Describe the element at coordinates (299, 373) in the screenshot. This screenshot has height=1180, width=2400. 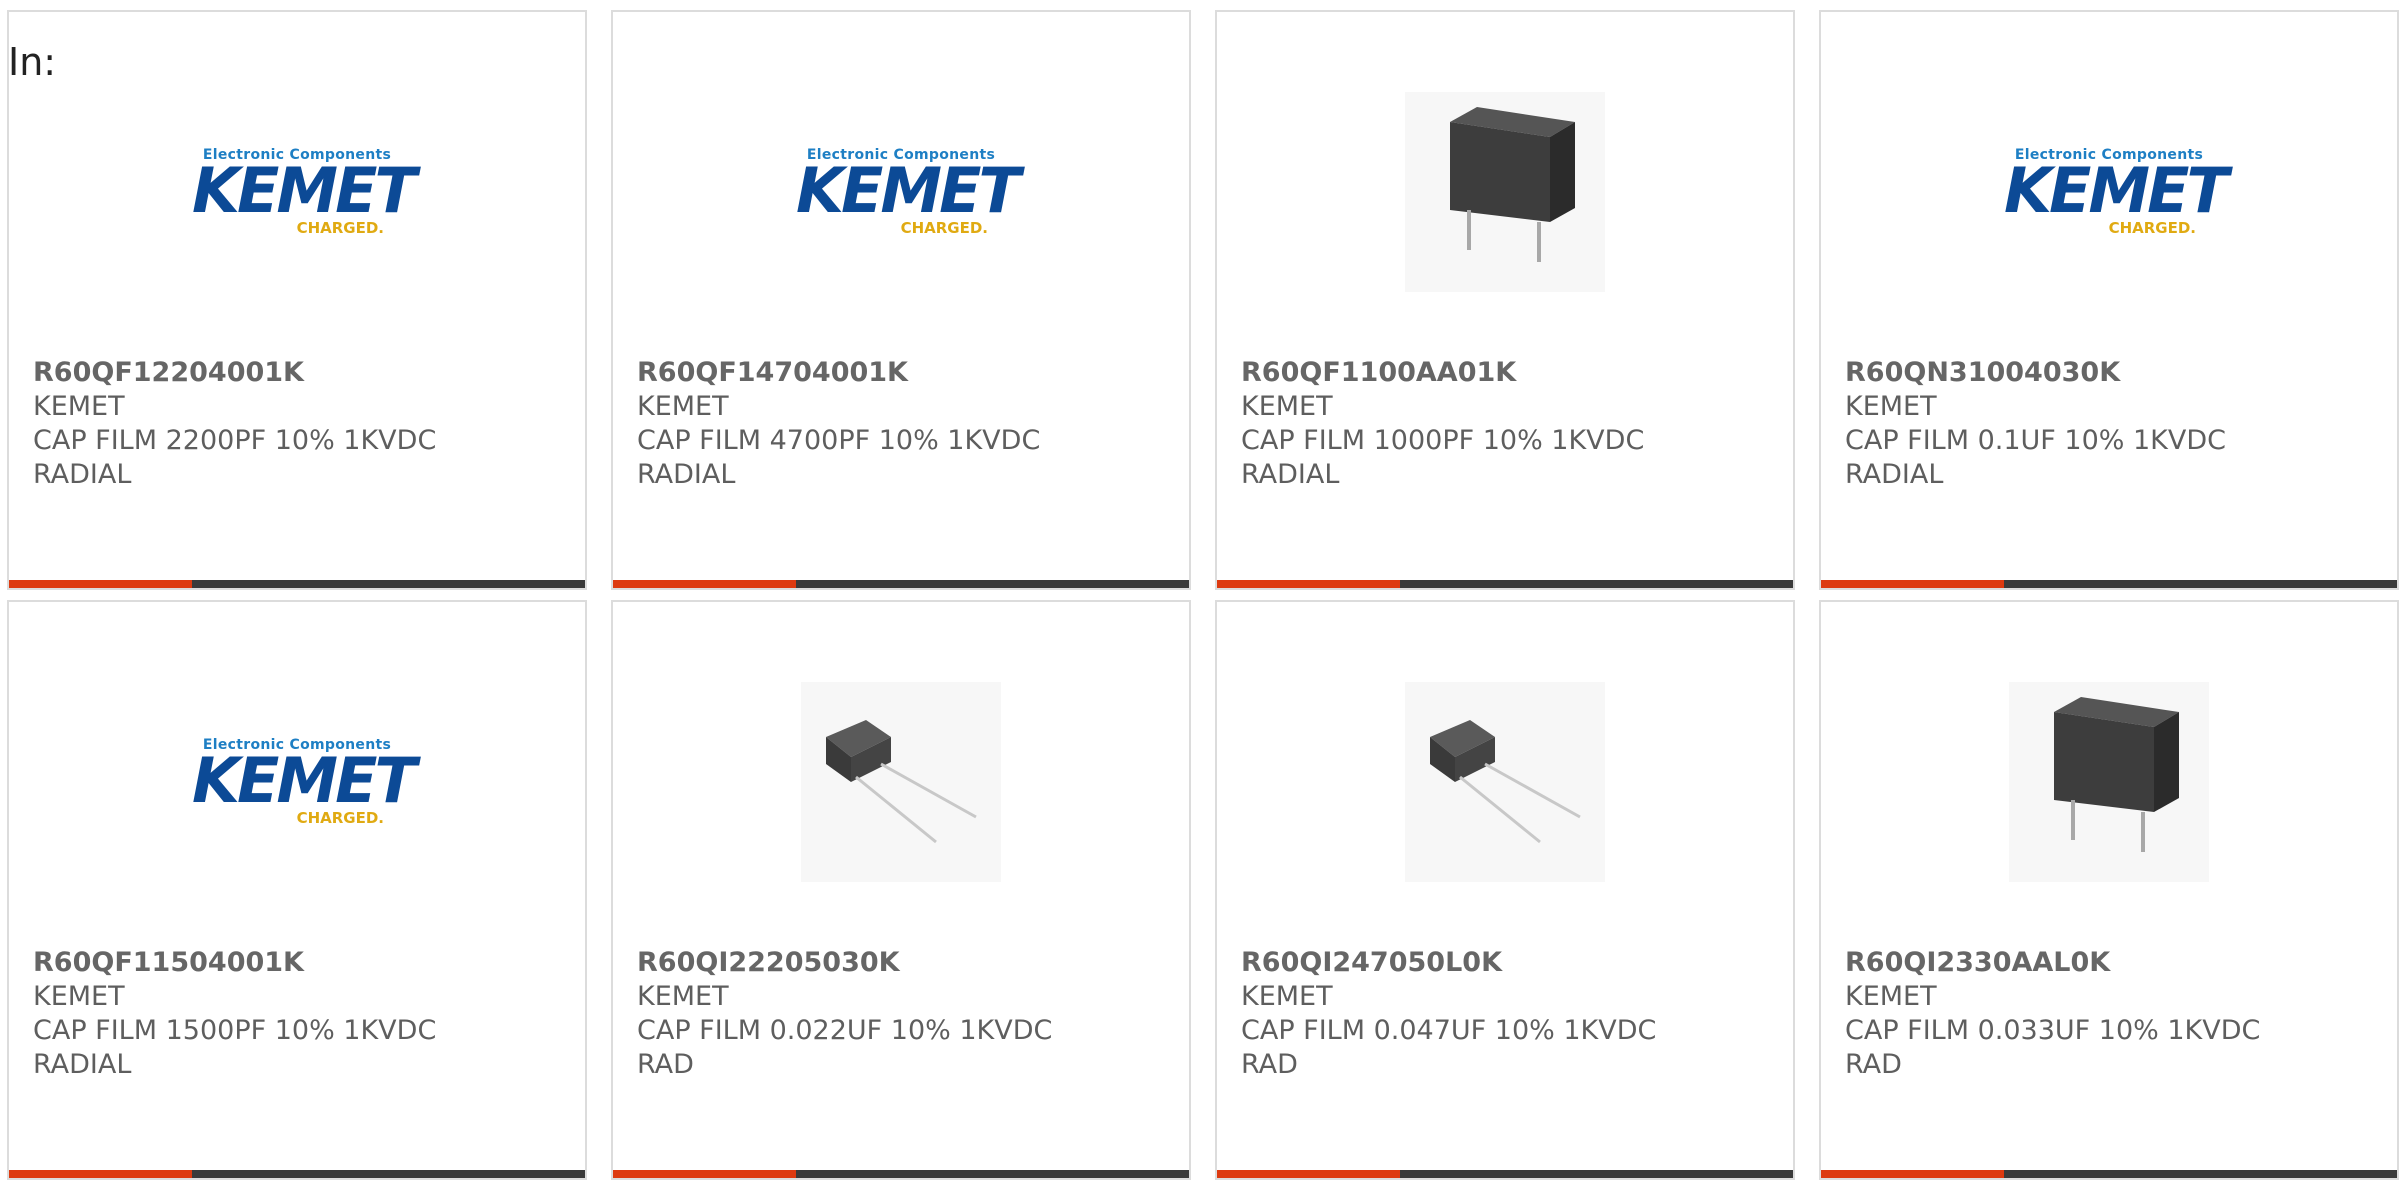
I see `part-number: R60QF12204001K` at that location.